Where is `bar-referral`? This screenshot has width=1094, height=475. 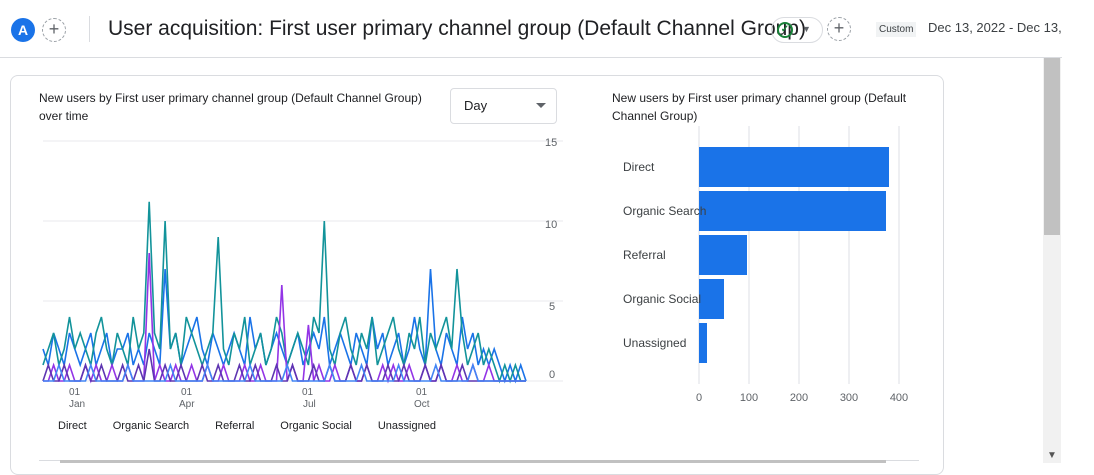
bar-referral is located at coordinates (723, 255).